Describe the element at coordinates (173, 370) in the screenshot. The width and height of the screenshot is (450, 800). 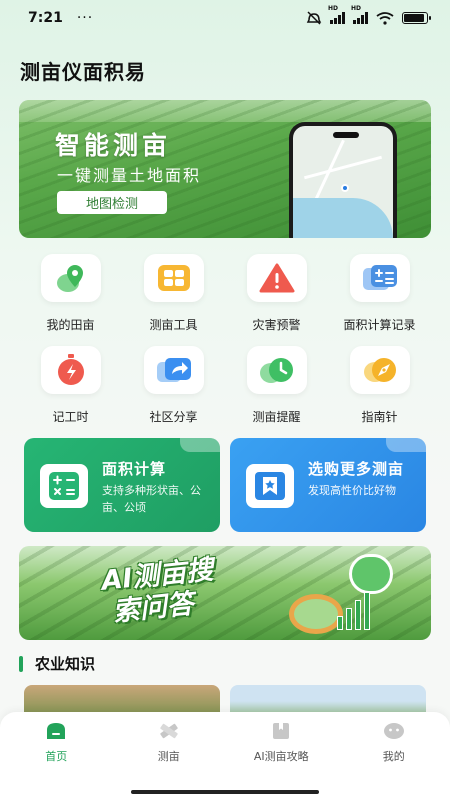
I see `share-icon` at that location.